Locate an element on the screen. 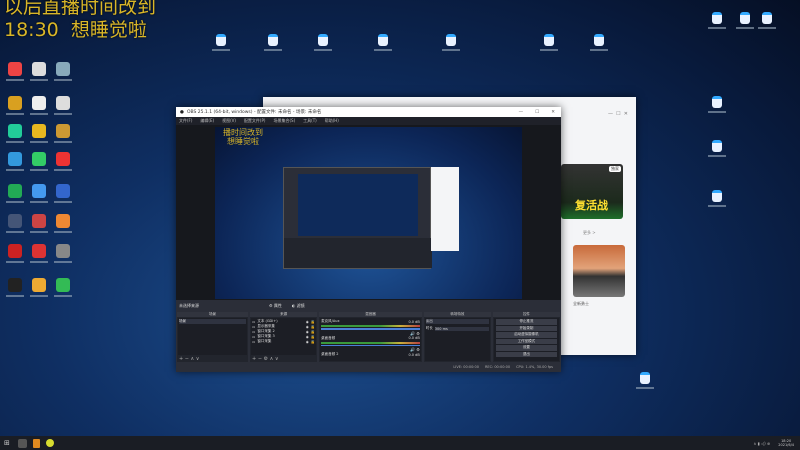  taskbar-app2-icon is located at coordinates (49, 443).